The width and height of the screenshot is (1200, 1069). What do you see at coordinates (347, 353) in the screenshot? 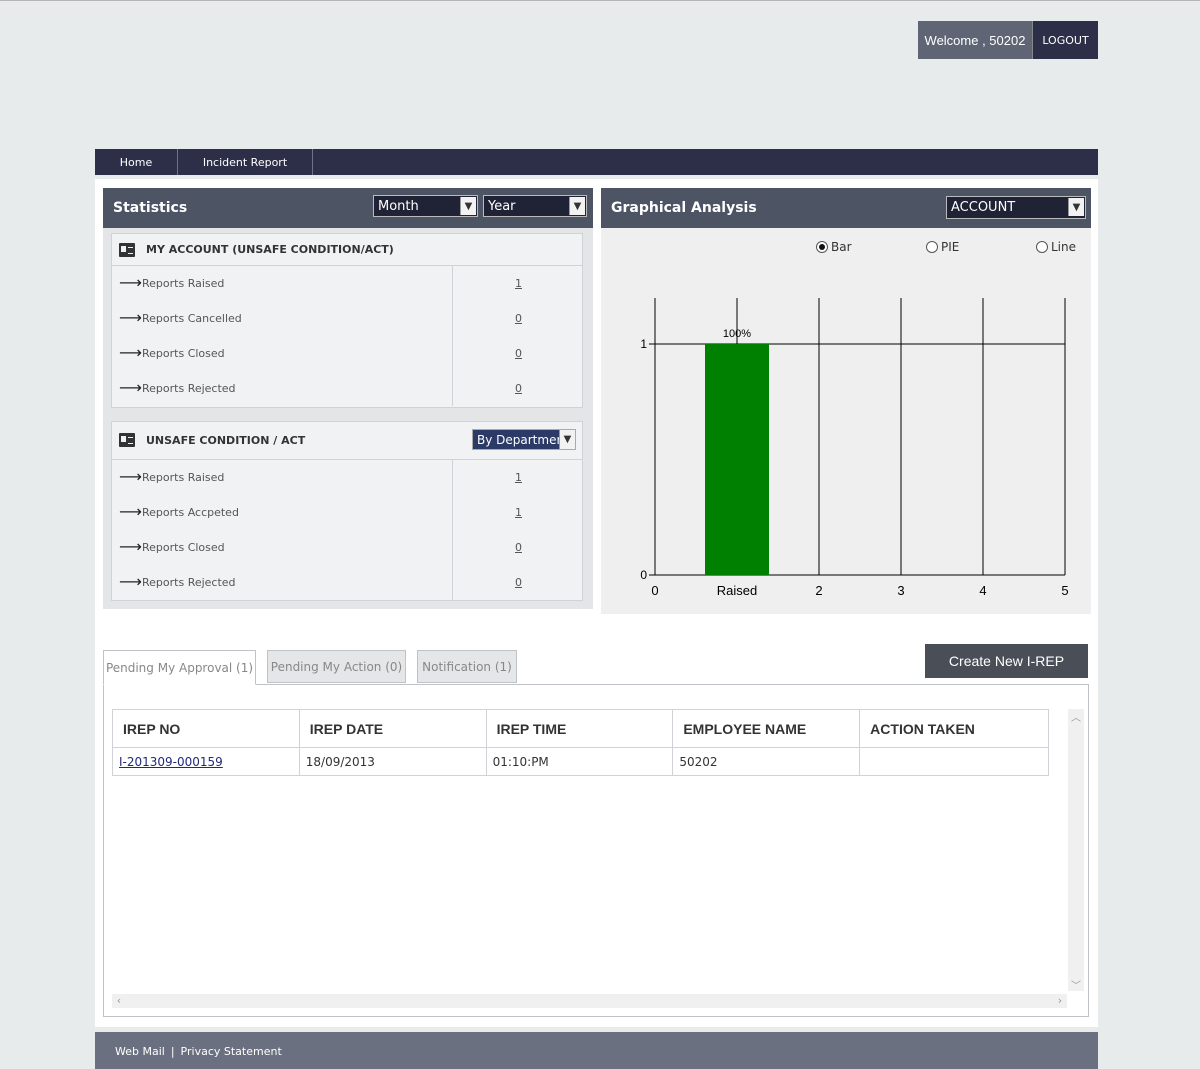
I see `stat-row: ⟶ Reports Closed 0` at bounding box center [347, 353].